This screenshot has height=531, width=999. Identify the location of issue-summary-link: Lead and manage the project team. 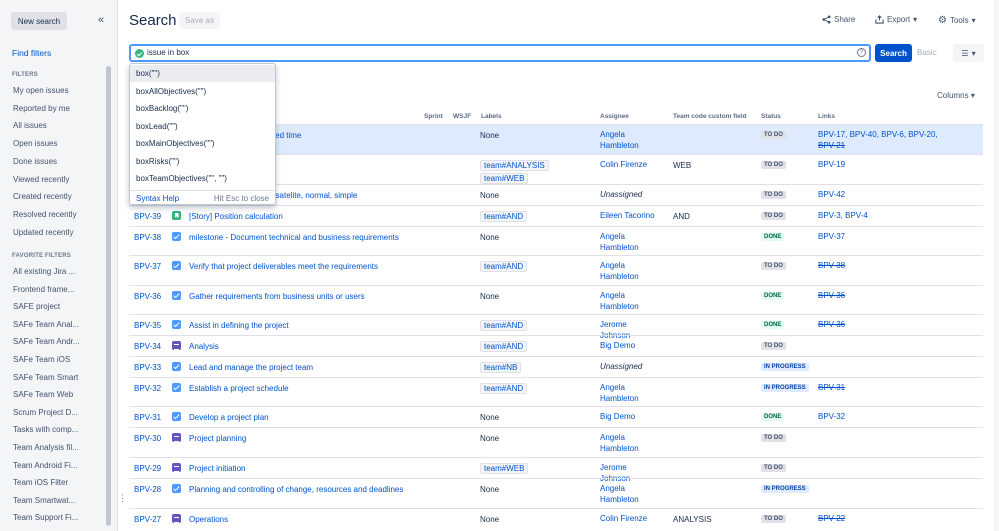
(251, 367).